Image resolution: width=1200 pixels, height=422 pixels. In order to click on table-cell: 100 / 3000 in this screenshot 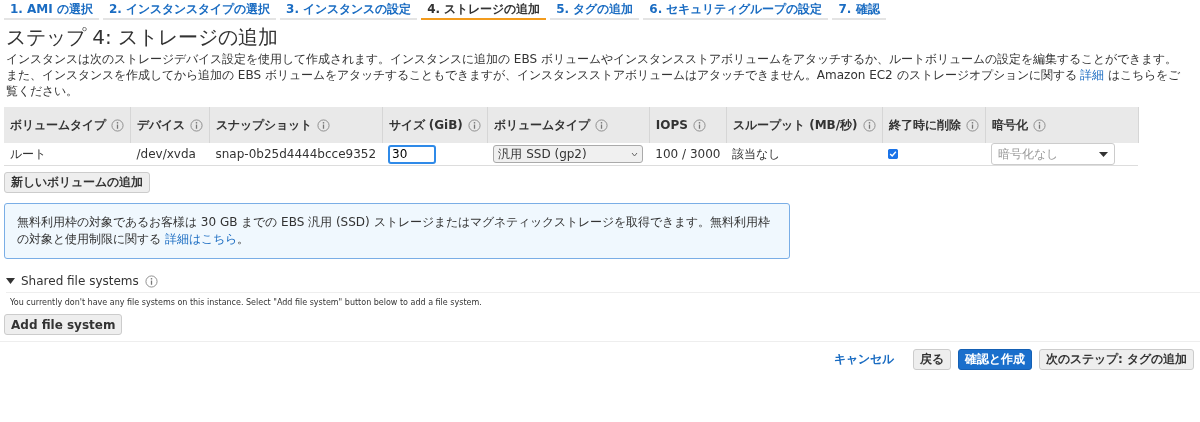, I will do `click(688, 154)`.